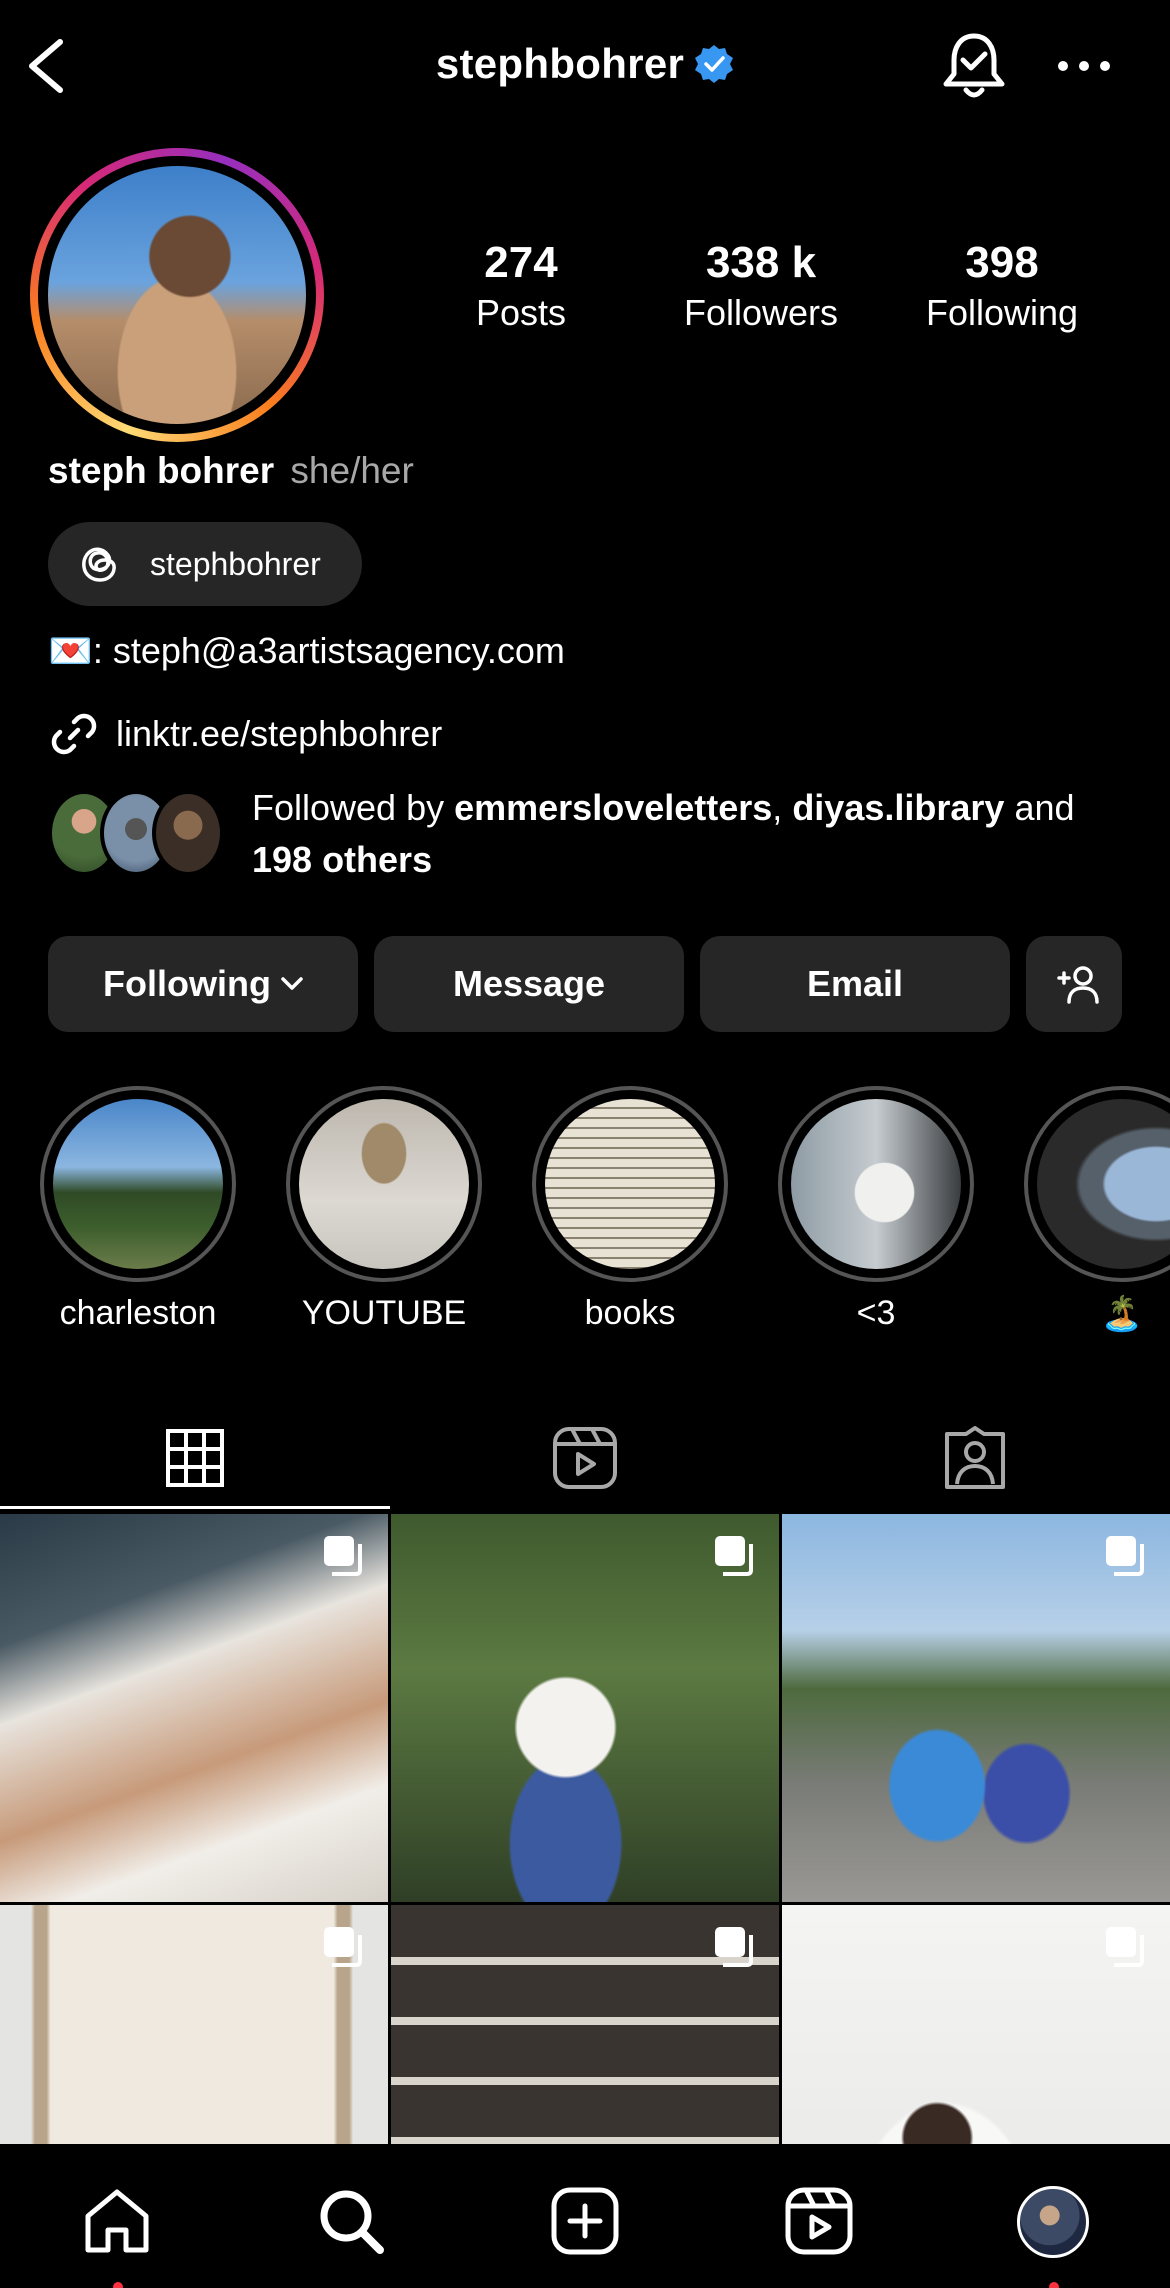 This screenshot has height=2288, width=1170. Describe the element at coordinates (188, 833) in the screenshot. I see `mutual-avatar` at that location.